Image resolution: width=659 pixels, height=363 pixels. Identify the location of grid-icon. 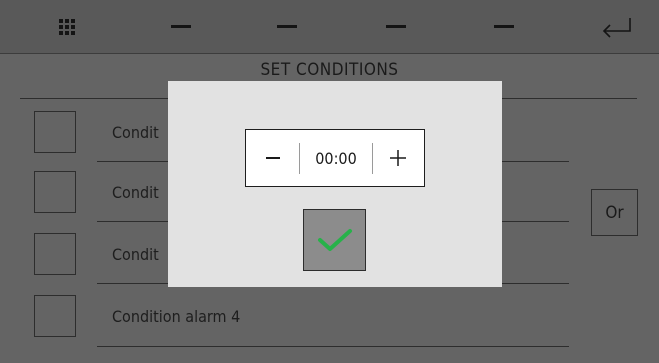
(67, 26).